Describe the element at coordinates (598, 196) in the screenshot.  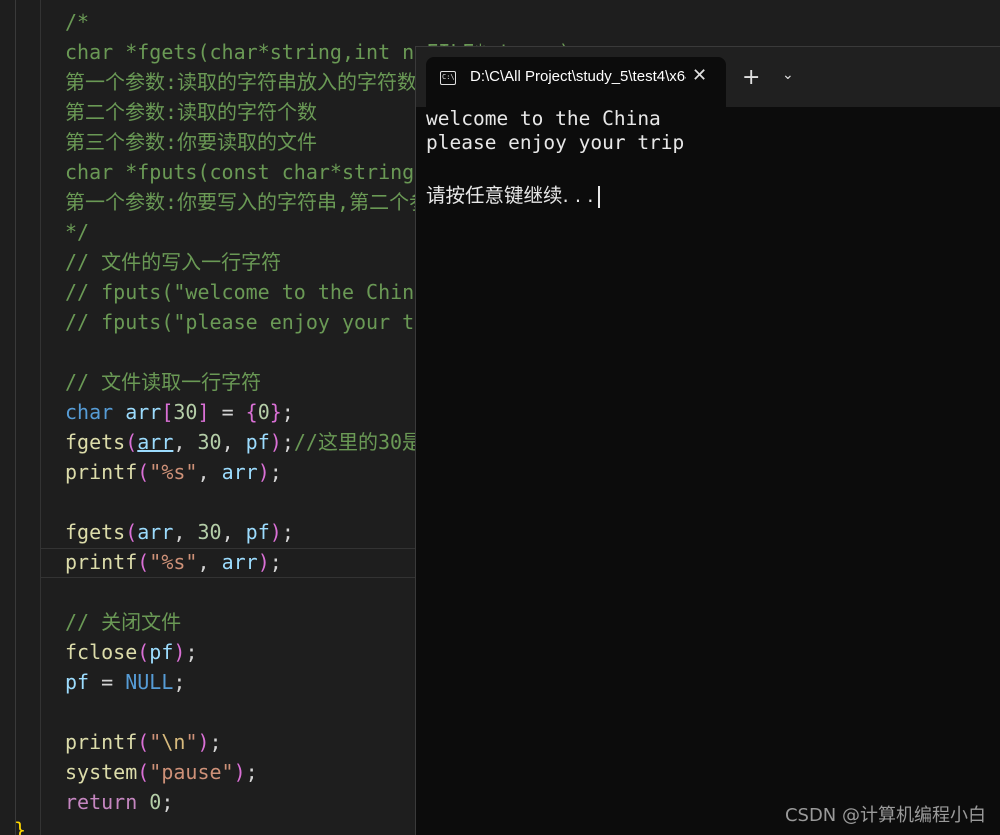
I see `text-cursor` at that location.